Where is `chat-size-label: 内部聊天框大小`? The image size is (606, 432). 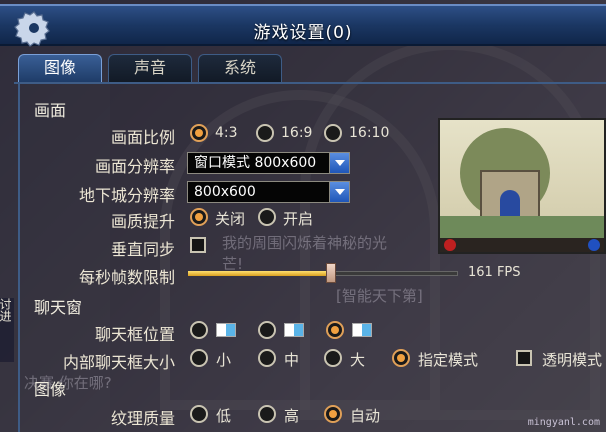
chat-size-label: 内部聊天框大小 is located at coordinates (118, 362).